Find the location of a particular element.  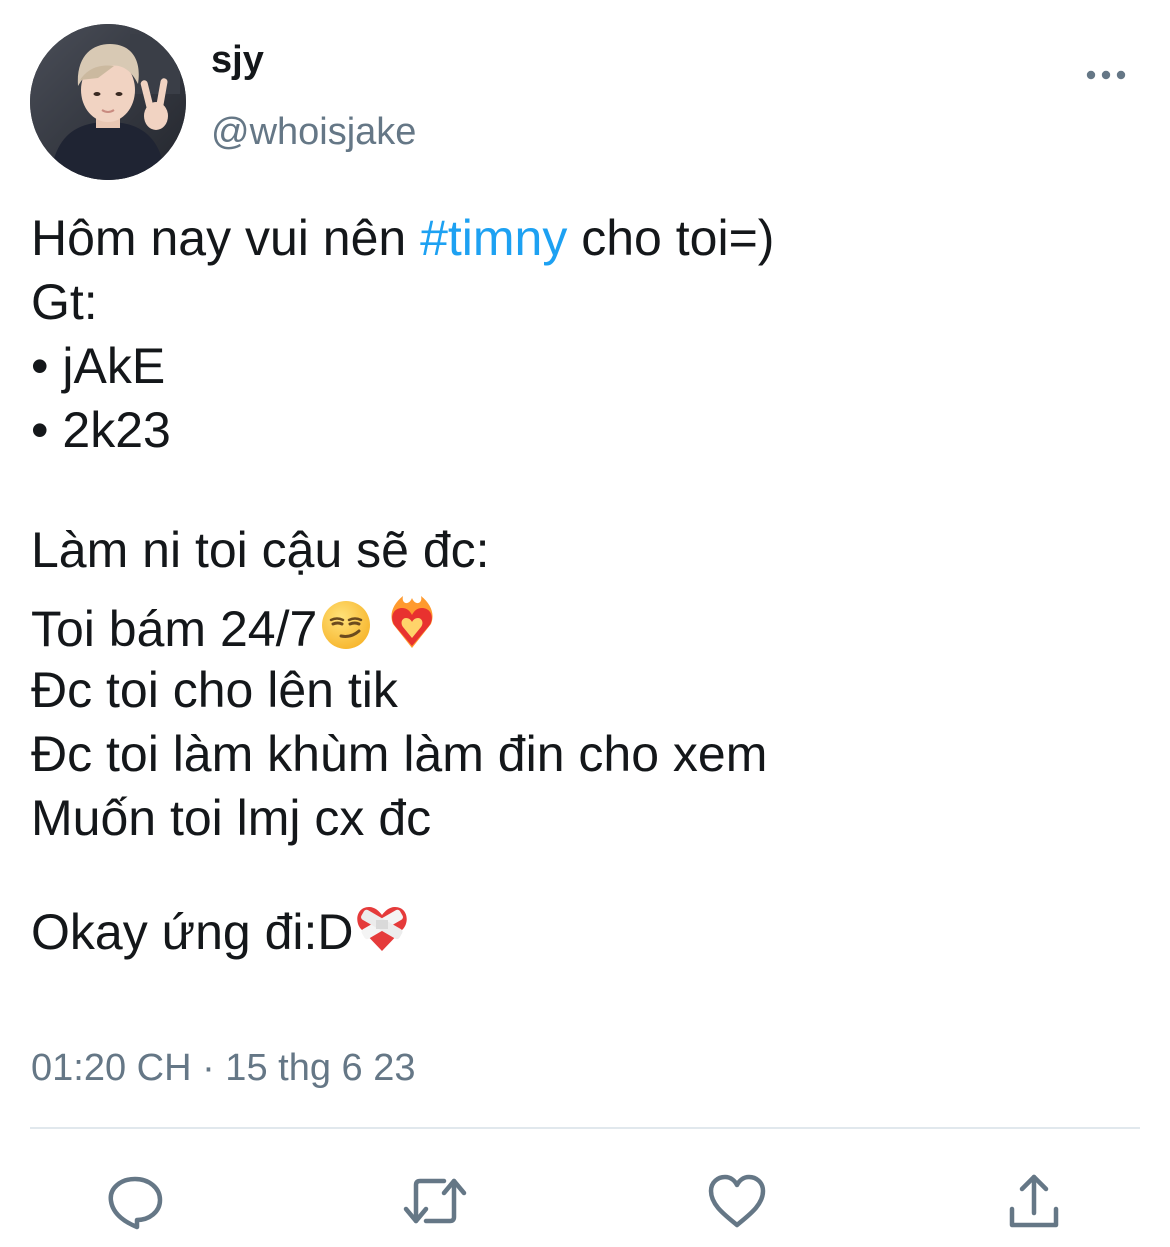

avatar is located at coordinates (108, 102).